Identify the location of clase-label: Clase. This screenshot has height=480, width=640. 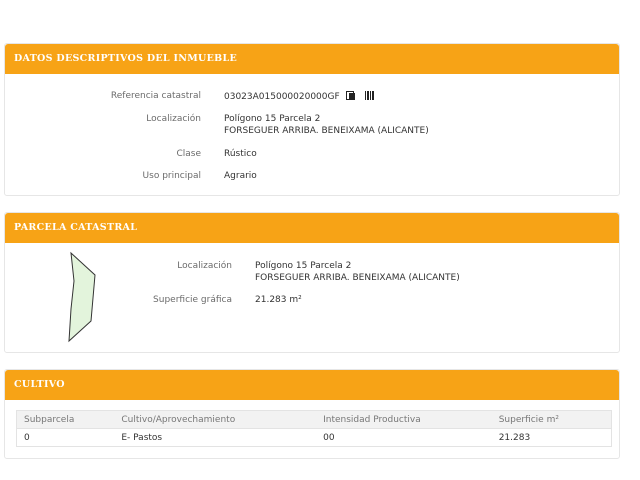
(188, 154).